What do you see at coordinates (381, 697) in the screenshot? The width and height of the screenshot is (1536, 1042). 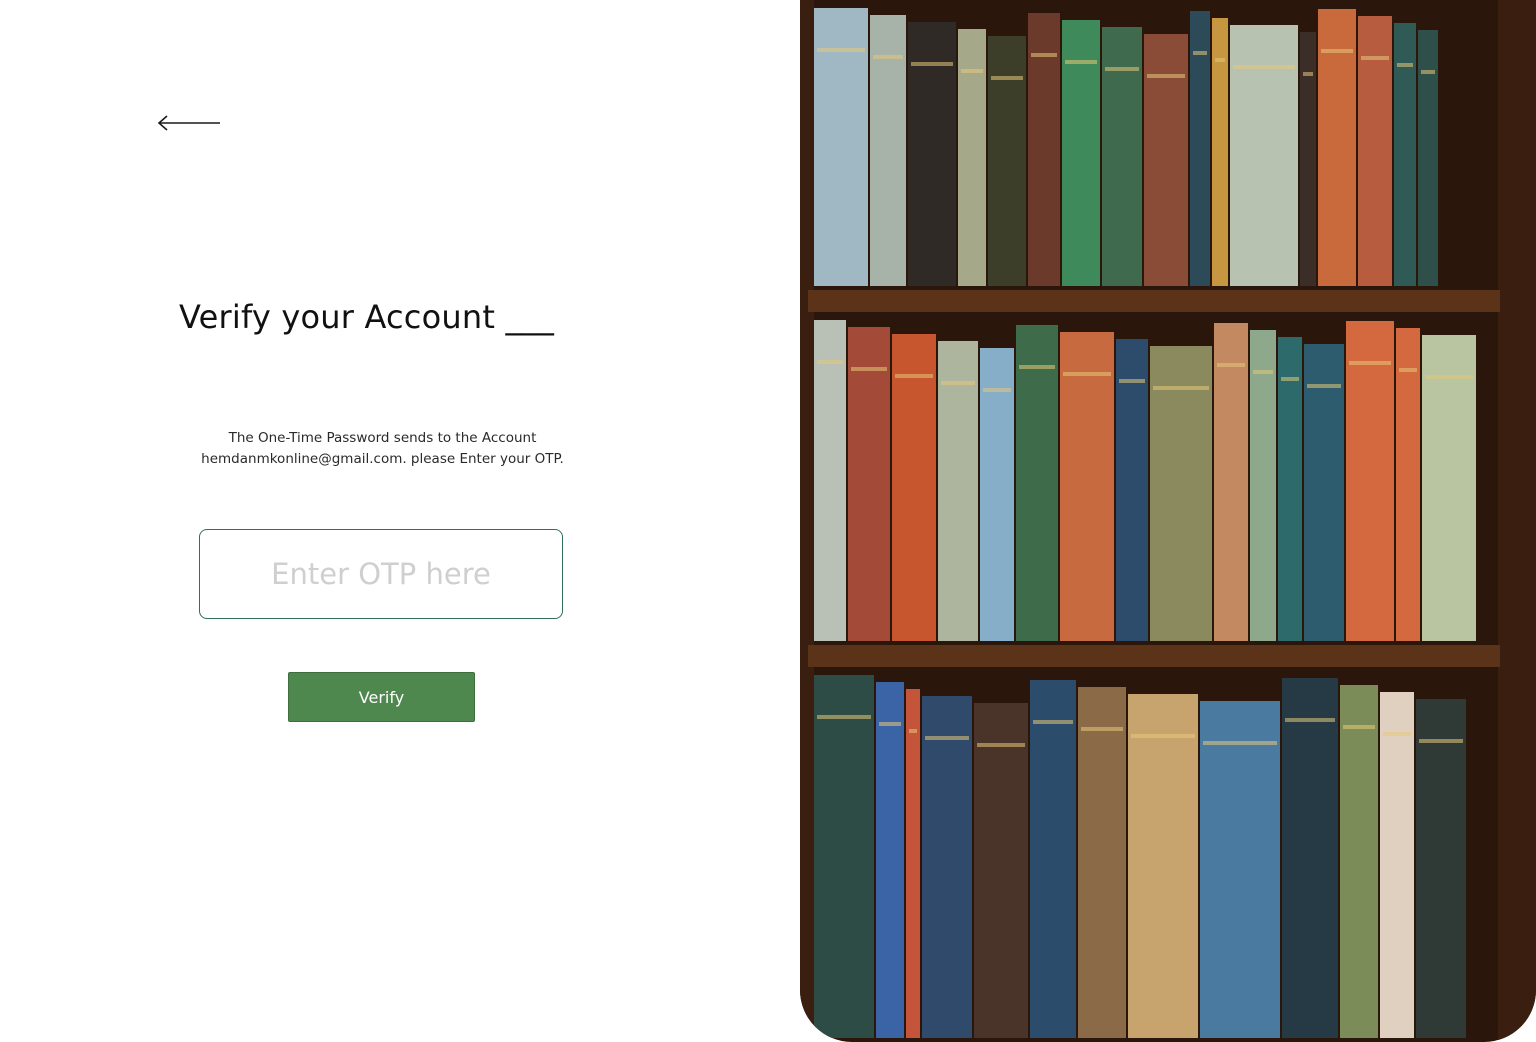 I see `verify-button: Verify` at bounding box center [381, 697].